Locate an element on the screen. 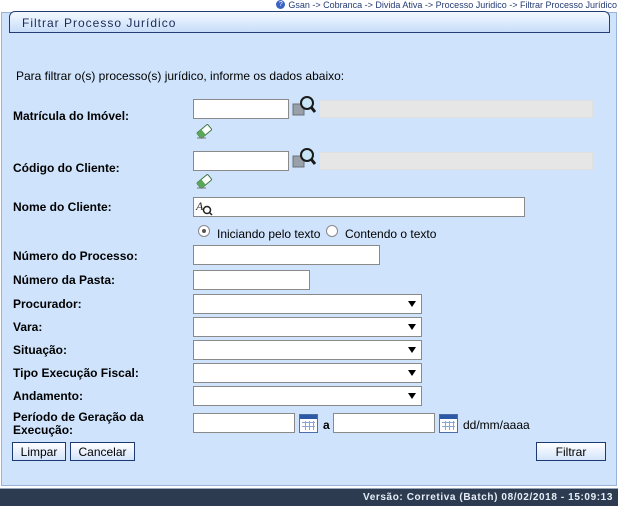 This screenshot has height=506, width=618. codigo-cliente-description is located at coordinates (456, 161).